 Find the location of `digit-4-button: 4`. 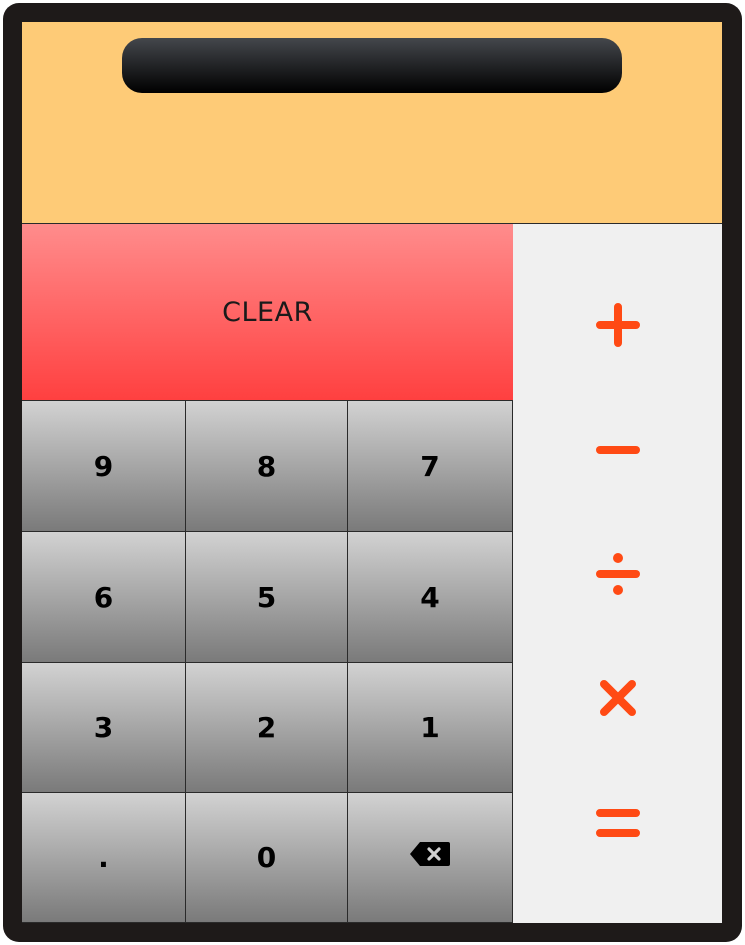

digit-4-button: 4 is located at coordinates (430, 597).